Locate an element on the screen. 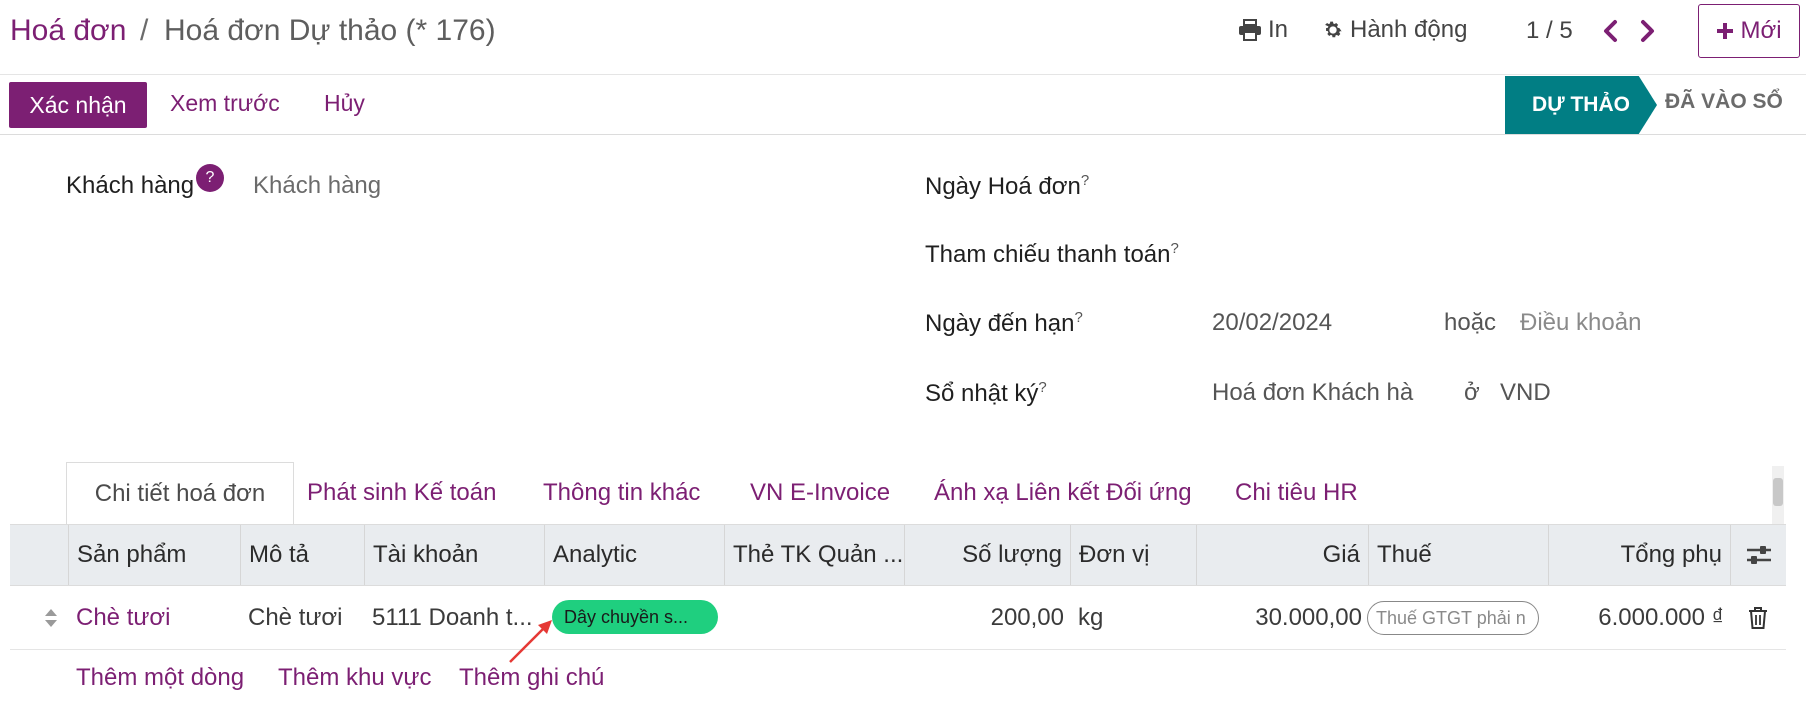 The width and height of the screenshot is (1806, 708). payment-reference-label-text: Tham chiếu thanh toán is located at coordinates (1048, 254).